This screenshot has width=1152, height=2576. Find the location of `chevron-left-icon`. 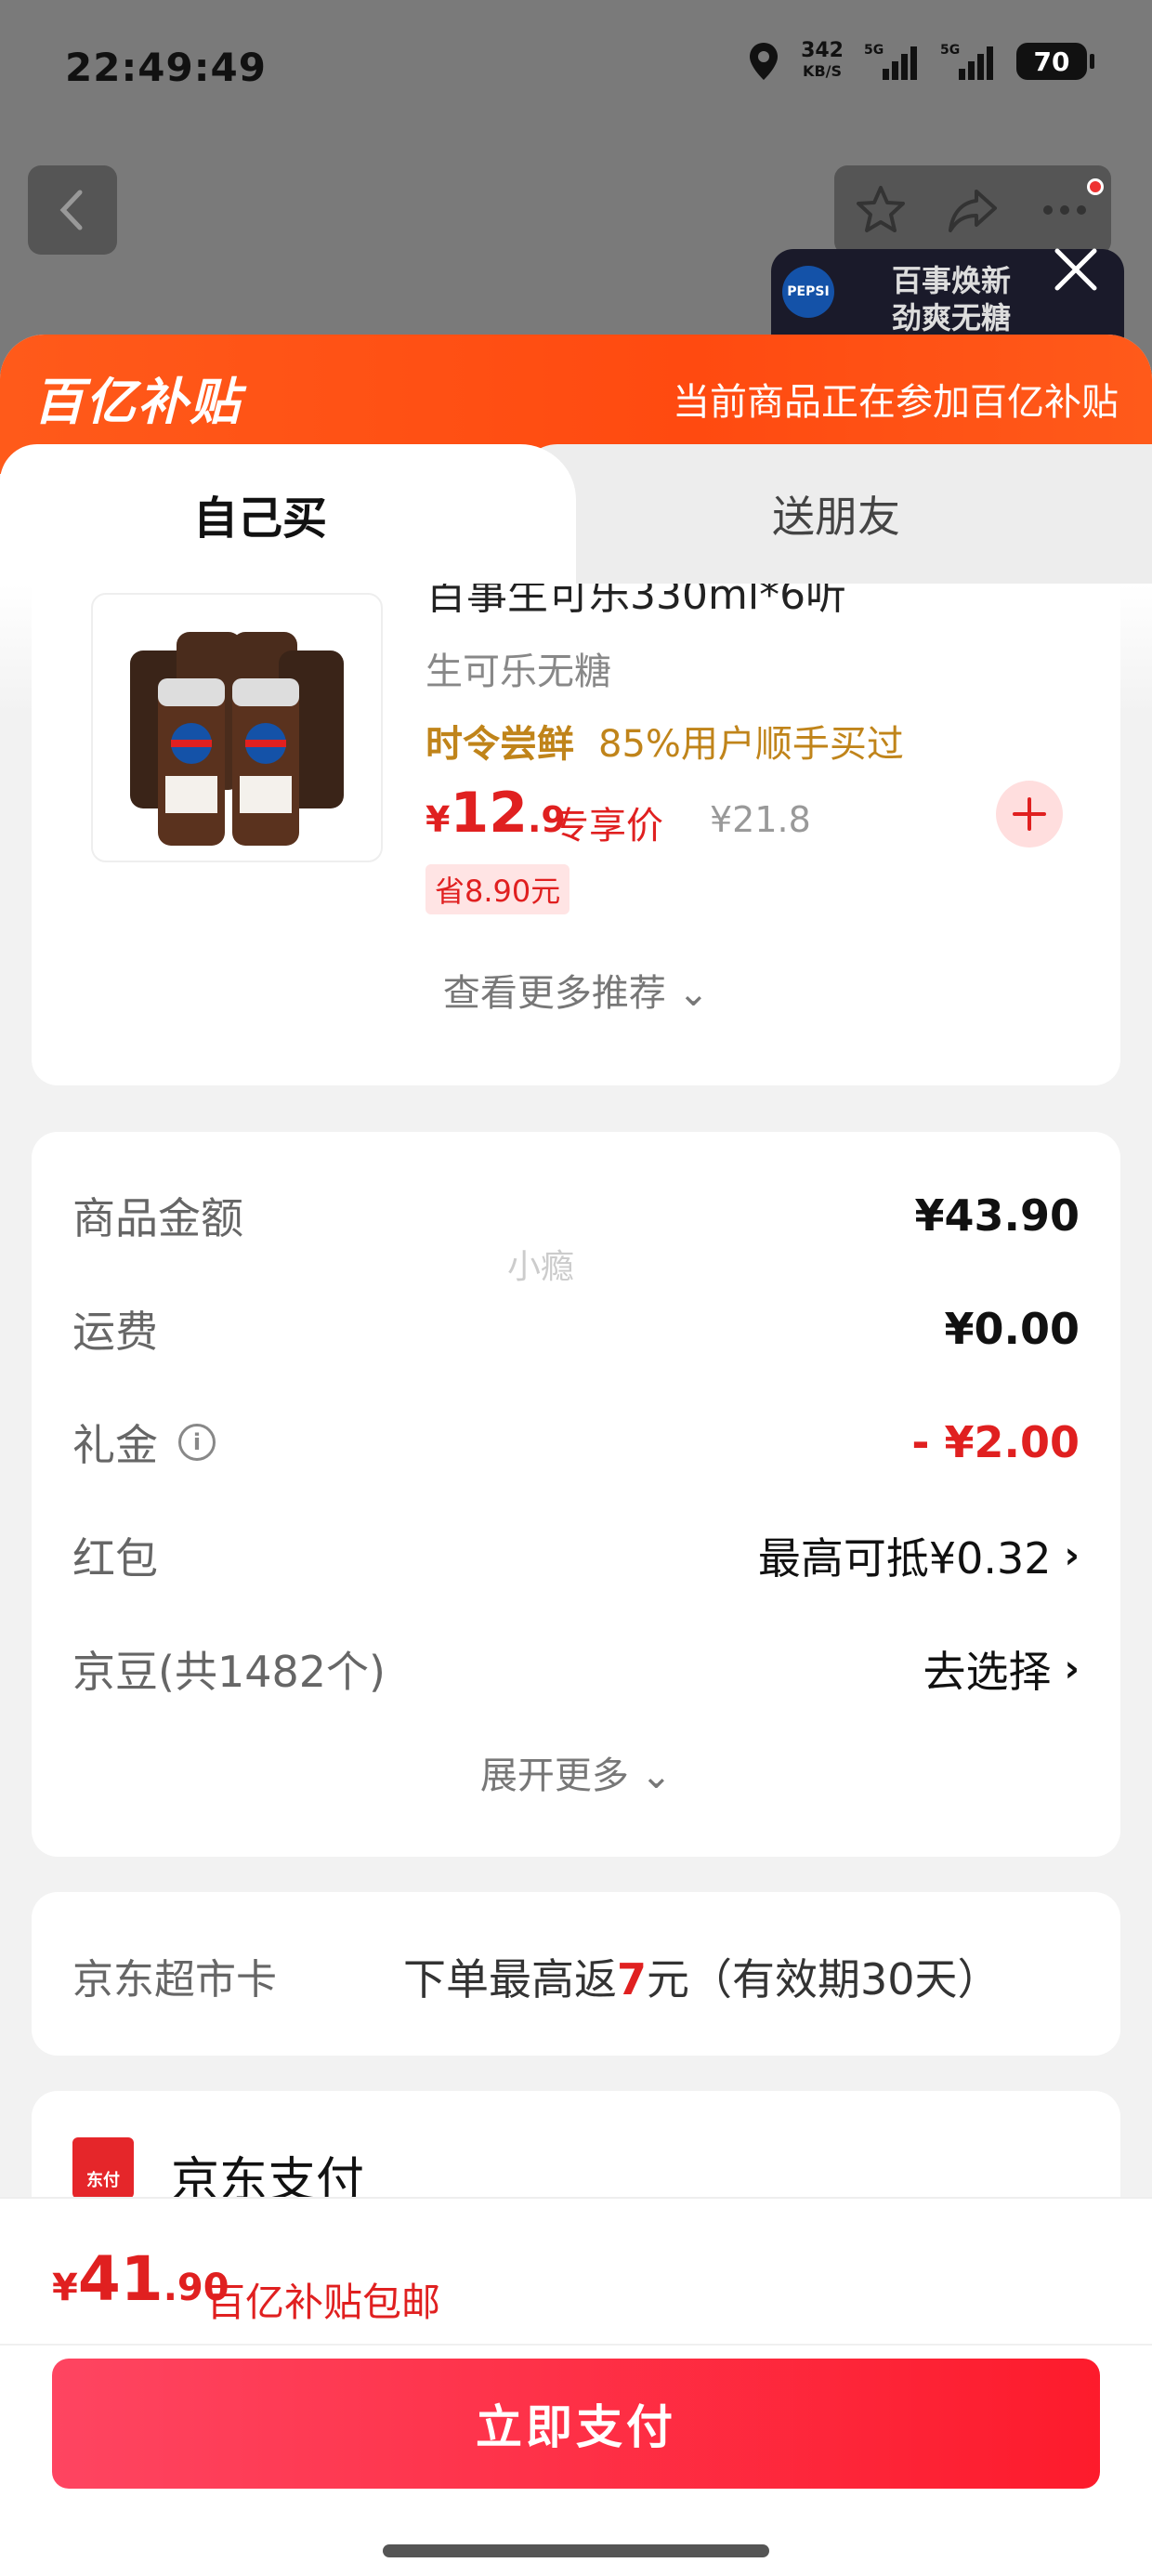

chevron-left-icon is located at coordinates (71, 210).